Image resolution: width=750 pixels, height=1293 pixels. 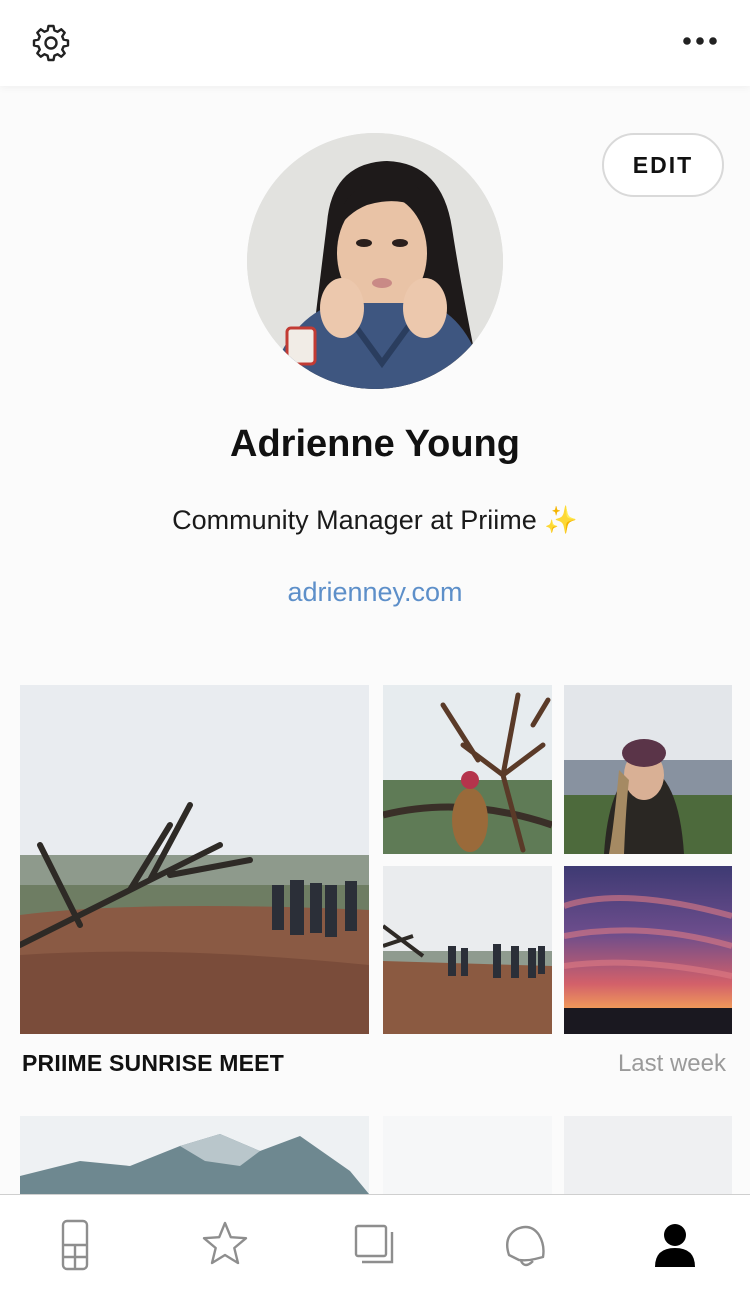 I want to click on album-photo-sunset, so click(x=648, y=950).